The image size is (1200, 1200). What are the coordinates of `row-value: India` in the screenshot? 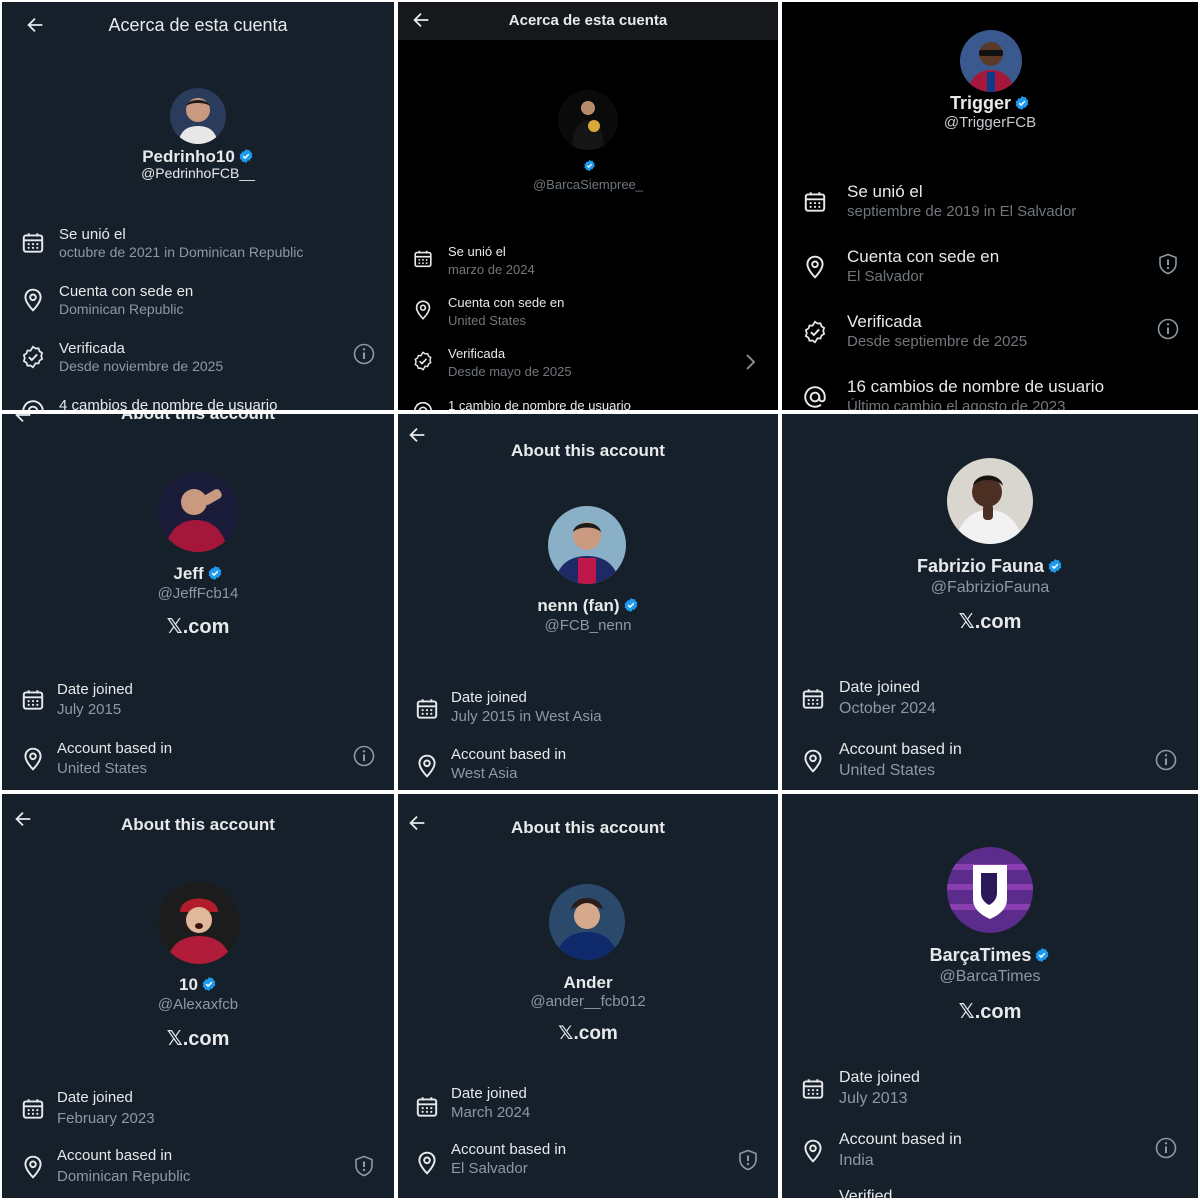 It's located at (856, 1160).